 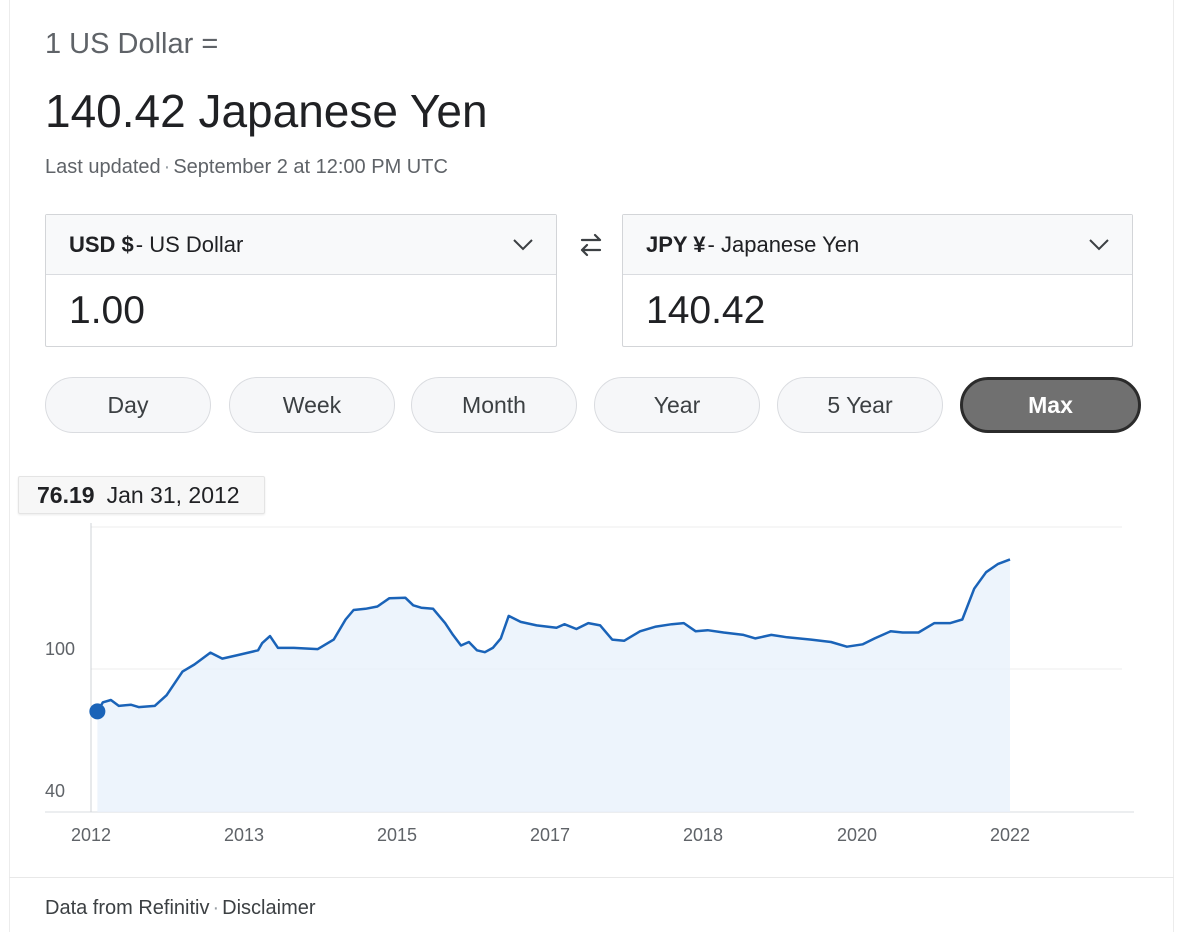 What do you see at coordinates (877, 245) in the screenshot?
I see `to-currency-select: JPY ¥ - Japanese Yen` at bounding box center [877, 245].